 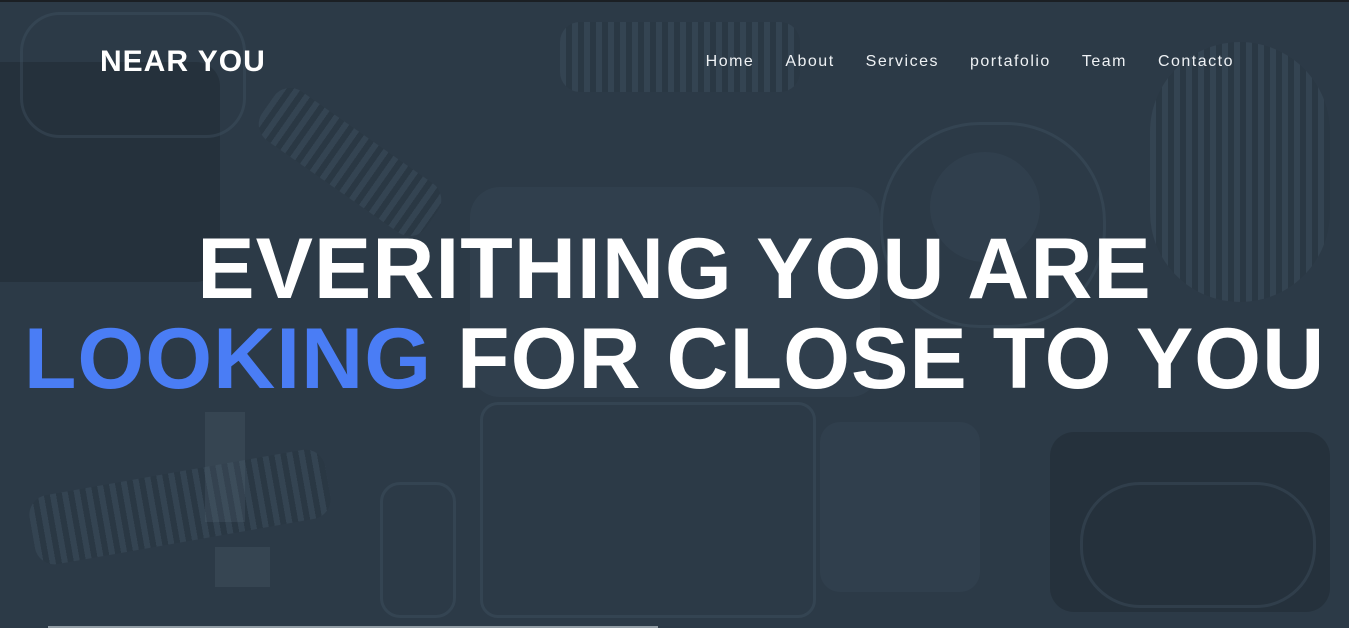 I want to click on nav-item-contacto: Contacto, so click(x=1196, y=62).